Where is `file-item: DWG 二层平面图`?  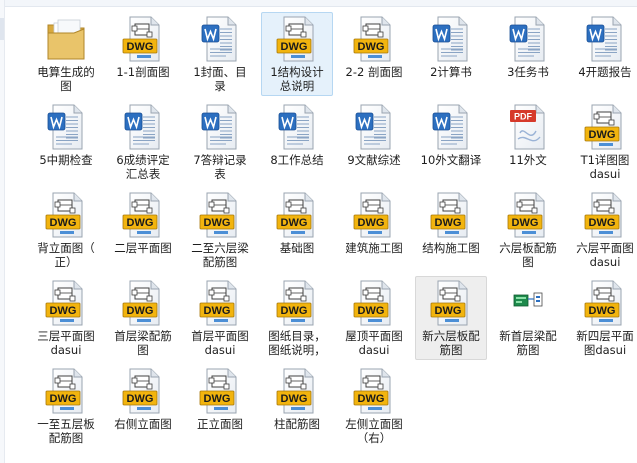
file-item: DWG 二层平面图 is located at coordinates (143, 230).